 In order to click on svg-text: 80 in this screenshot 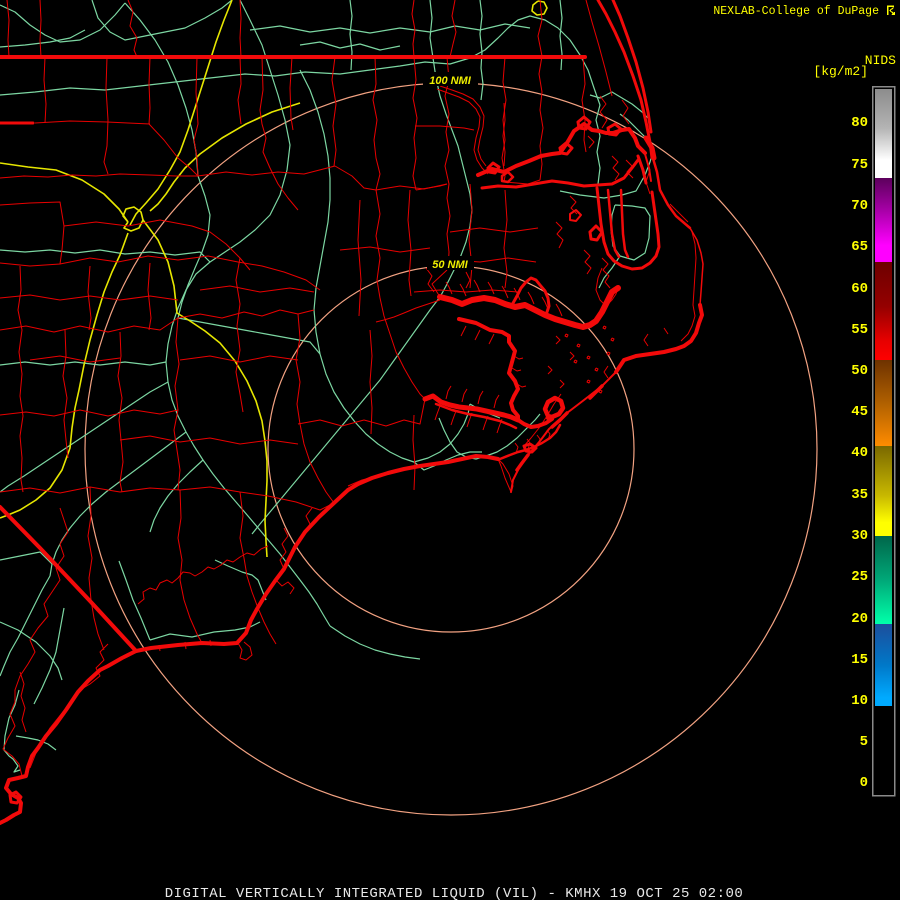, I will do `click(859, 123)`.